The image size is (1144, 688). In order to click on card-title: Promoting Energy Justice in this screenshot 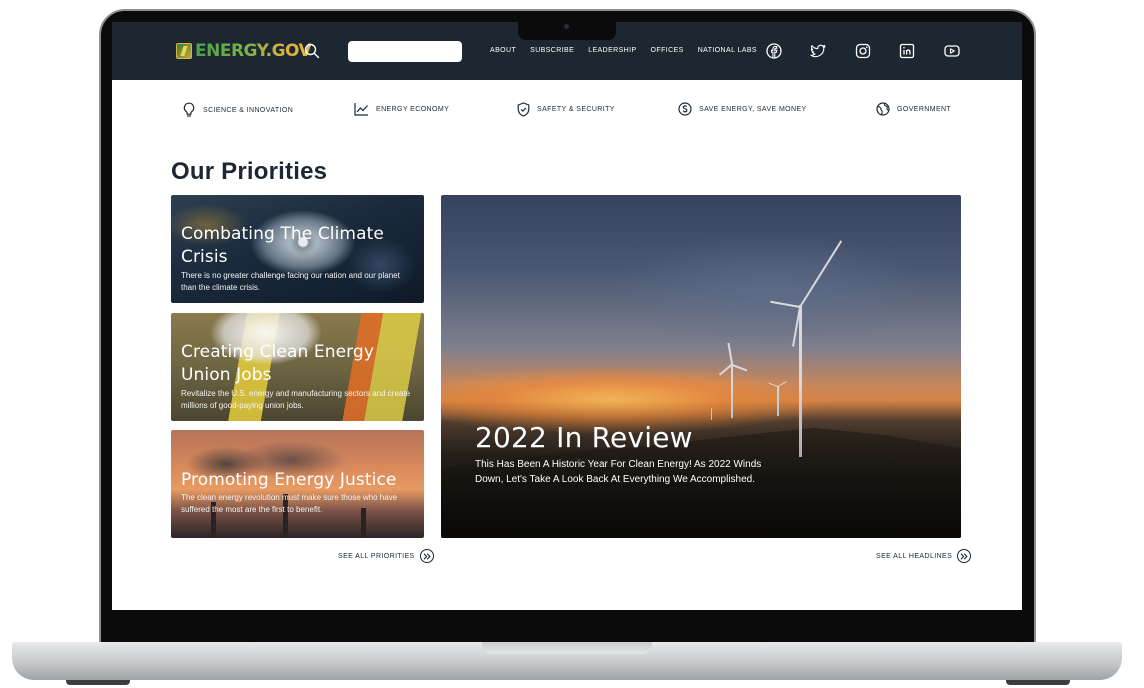, I will do `click(289, 480)`.